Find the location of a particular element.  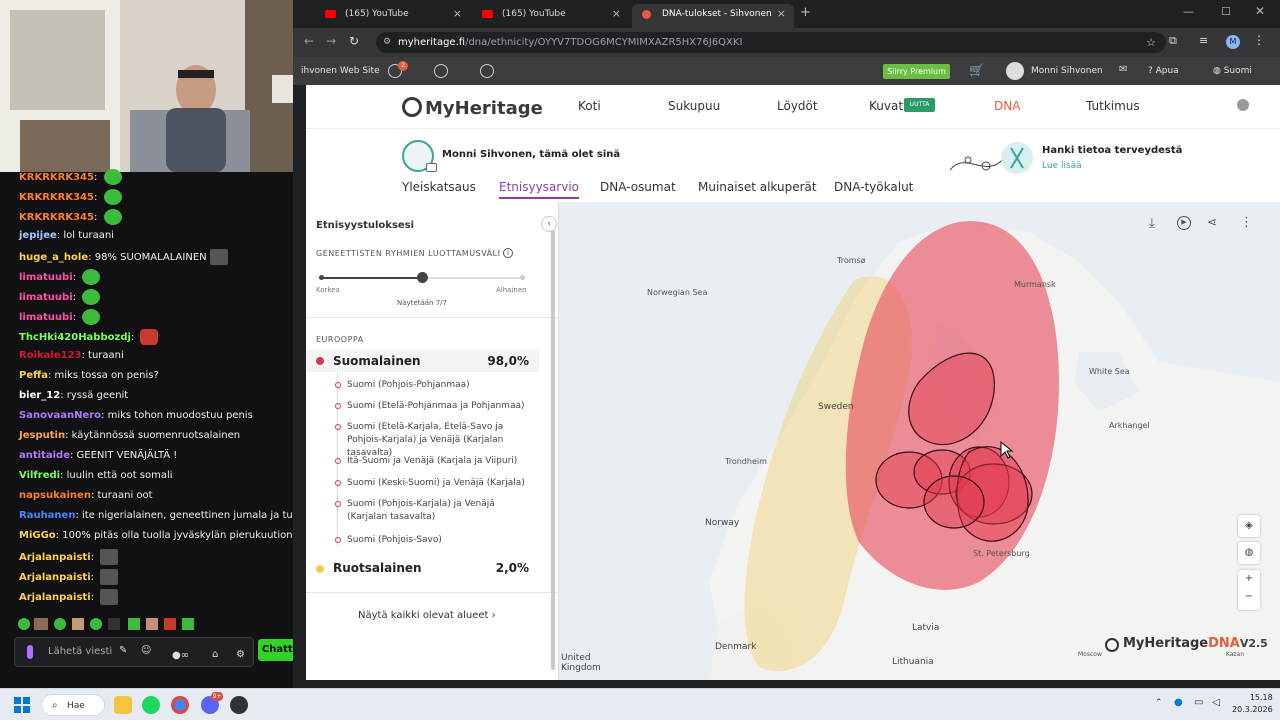

tray-chevron-icon: ⌃ is located at coordinates (1159, 703).